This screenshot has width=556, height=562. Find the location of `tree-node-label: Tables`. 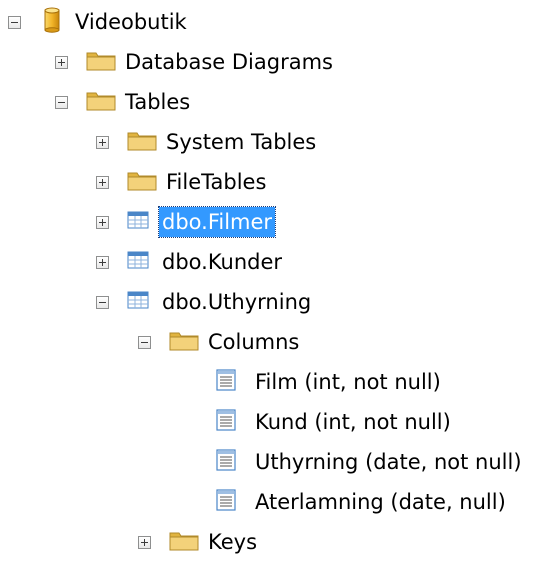

tree-node-label: Tables is located at coordinates (158, 102).